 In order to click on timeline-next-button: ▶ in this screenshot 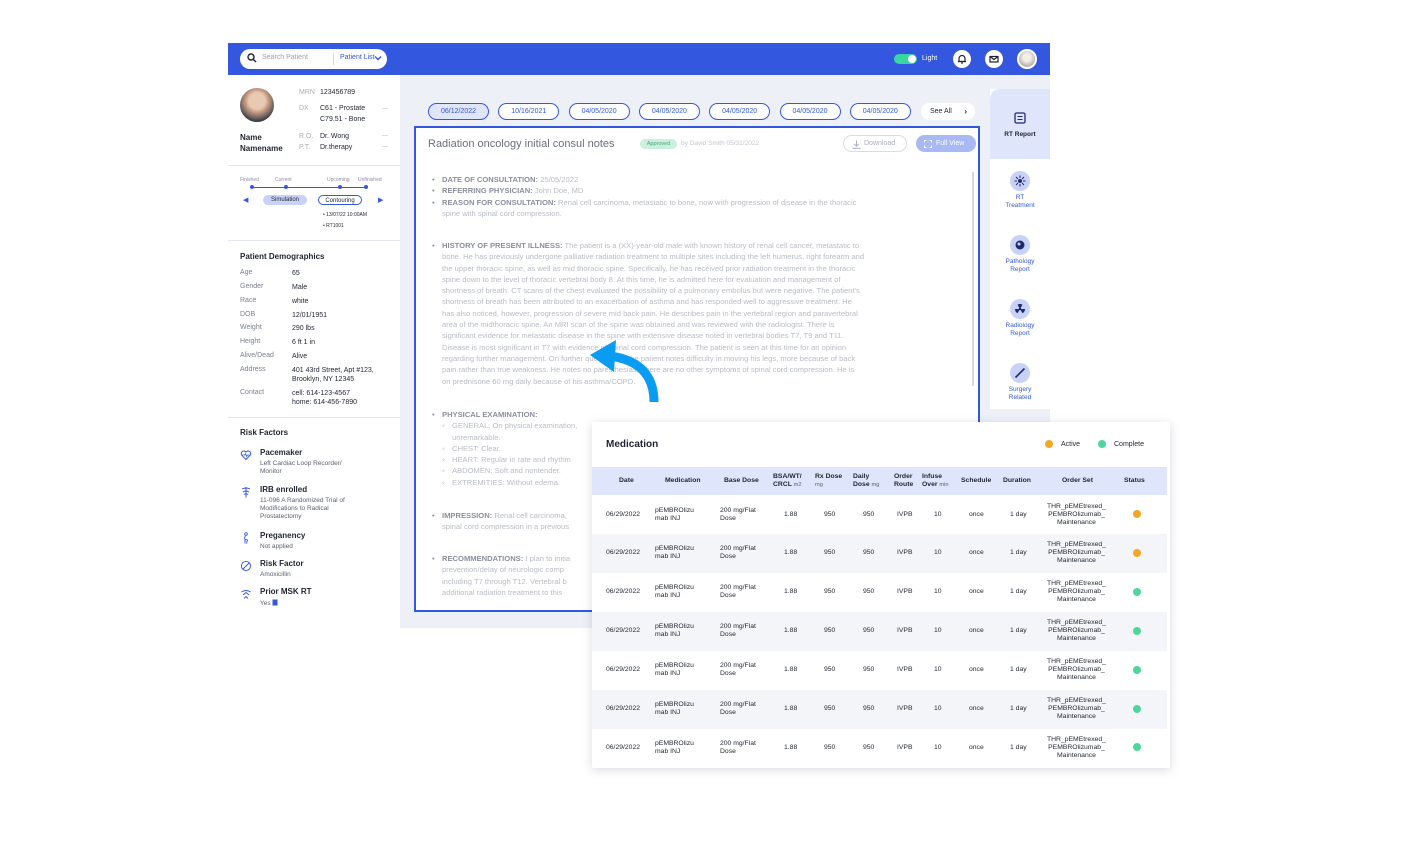, I will do `click(380, 200)`.